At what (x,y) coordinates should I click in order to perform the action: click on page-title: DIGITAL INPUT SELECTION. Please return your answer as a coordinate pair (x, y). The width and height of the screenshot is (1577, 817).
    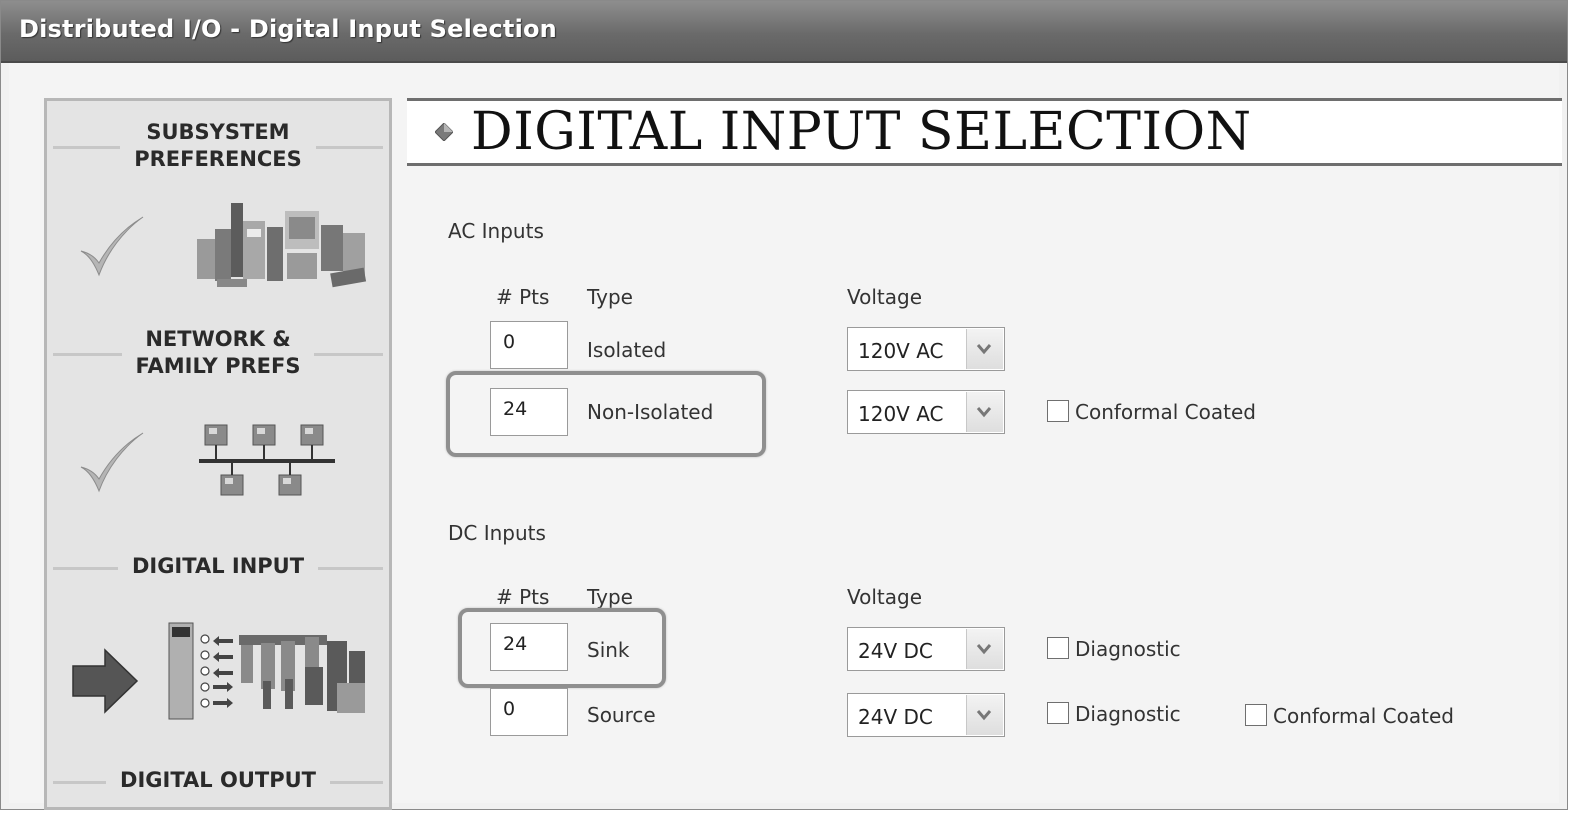
    Looking at the image, I should click on (861, 132).